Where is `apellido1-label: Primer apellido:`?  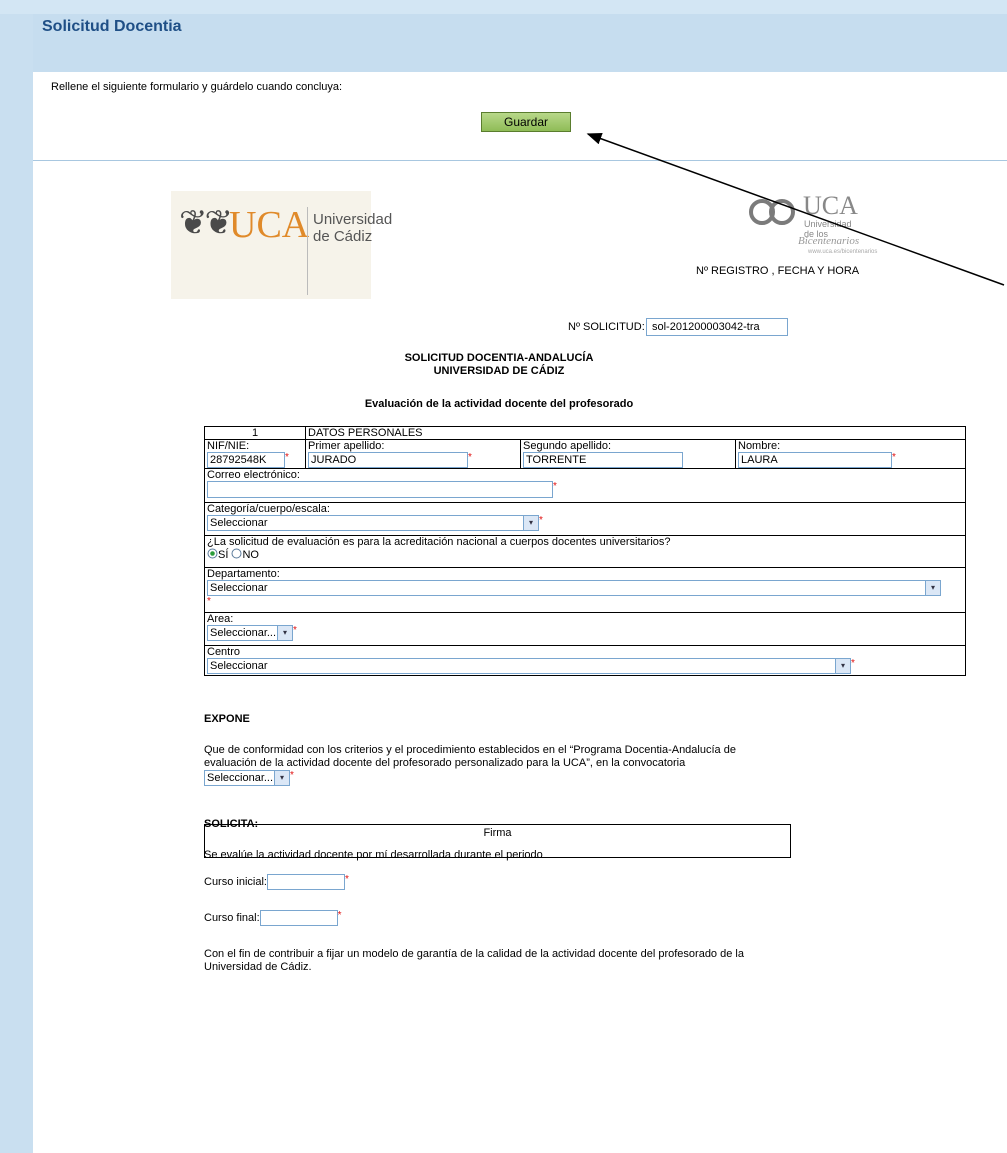 apellido1-label: Primer apellido: is located at coordinates (346, 446).